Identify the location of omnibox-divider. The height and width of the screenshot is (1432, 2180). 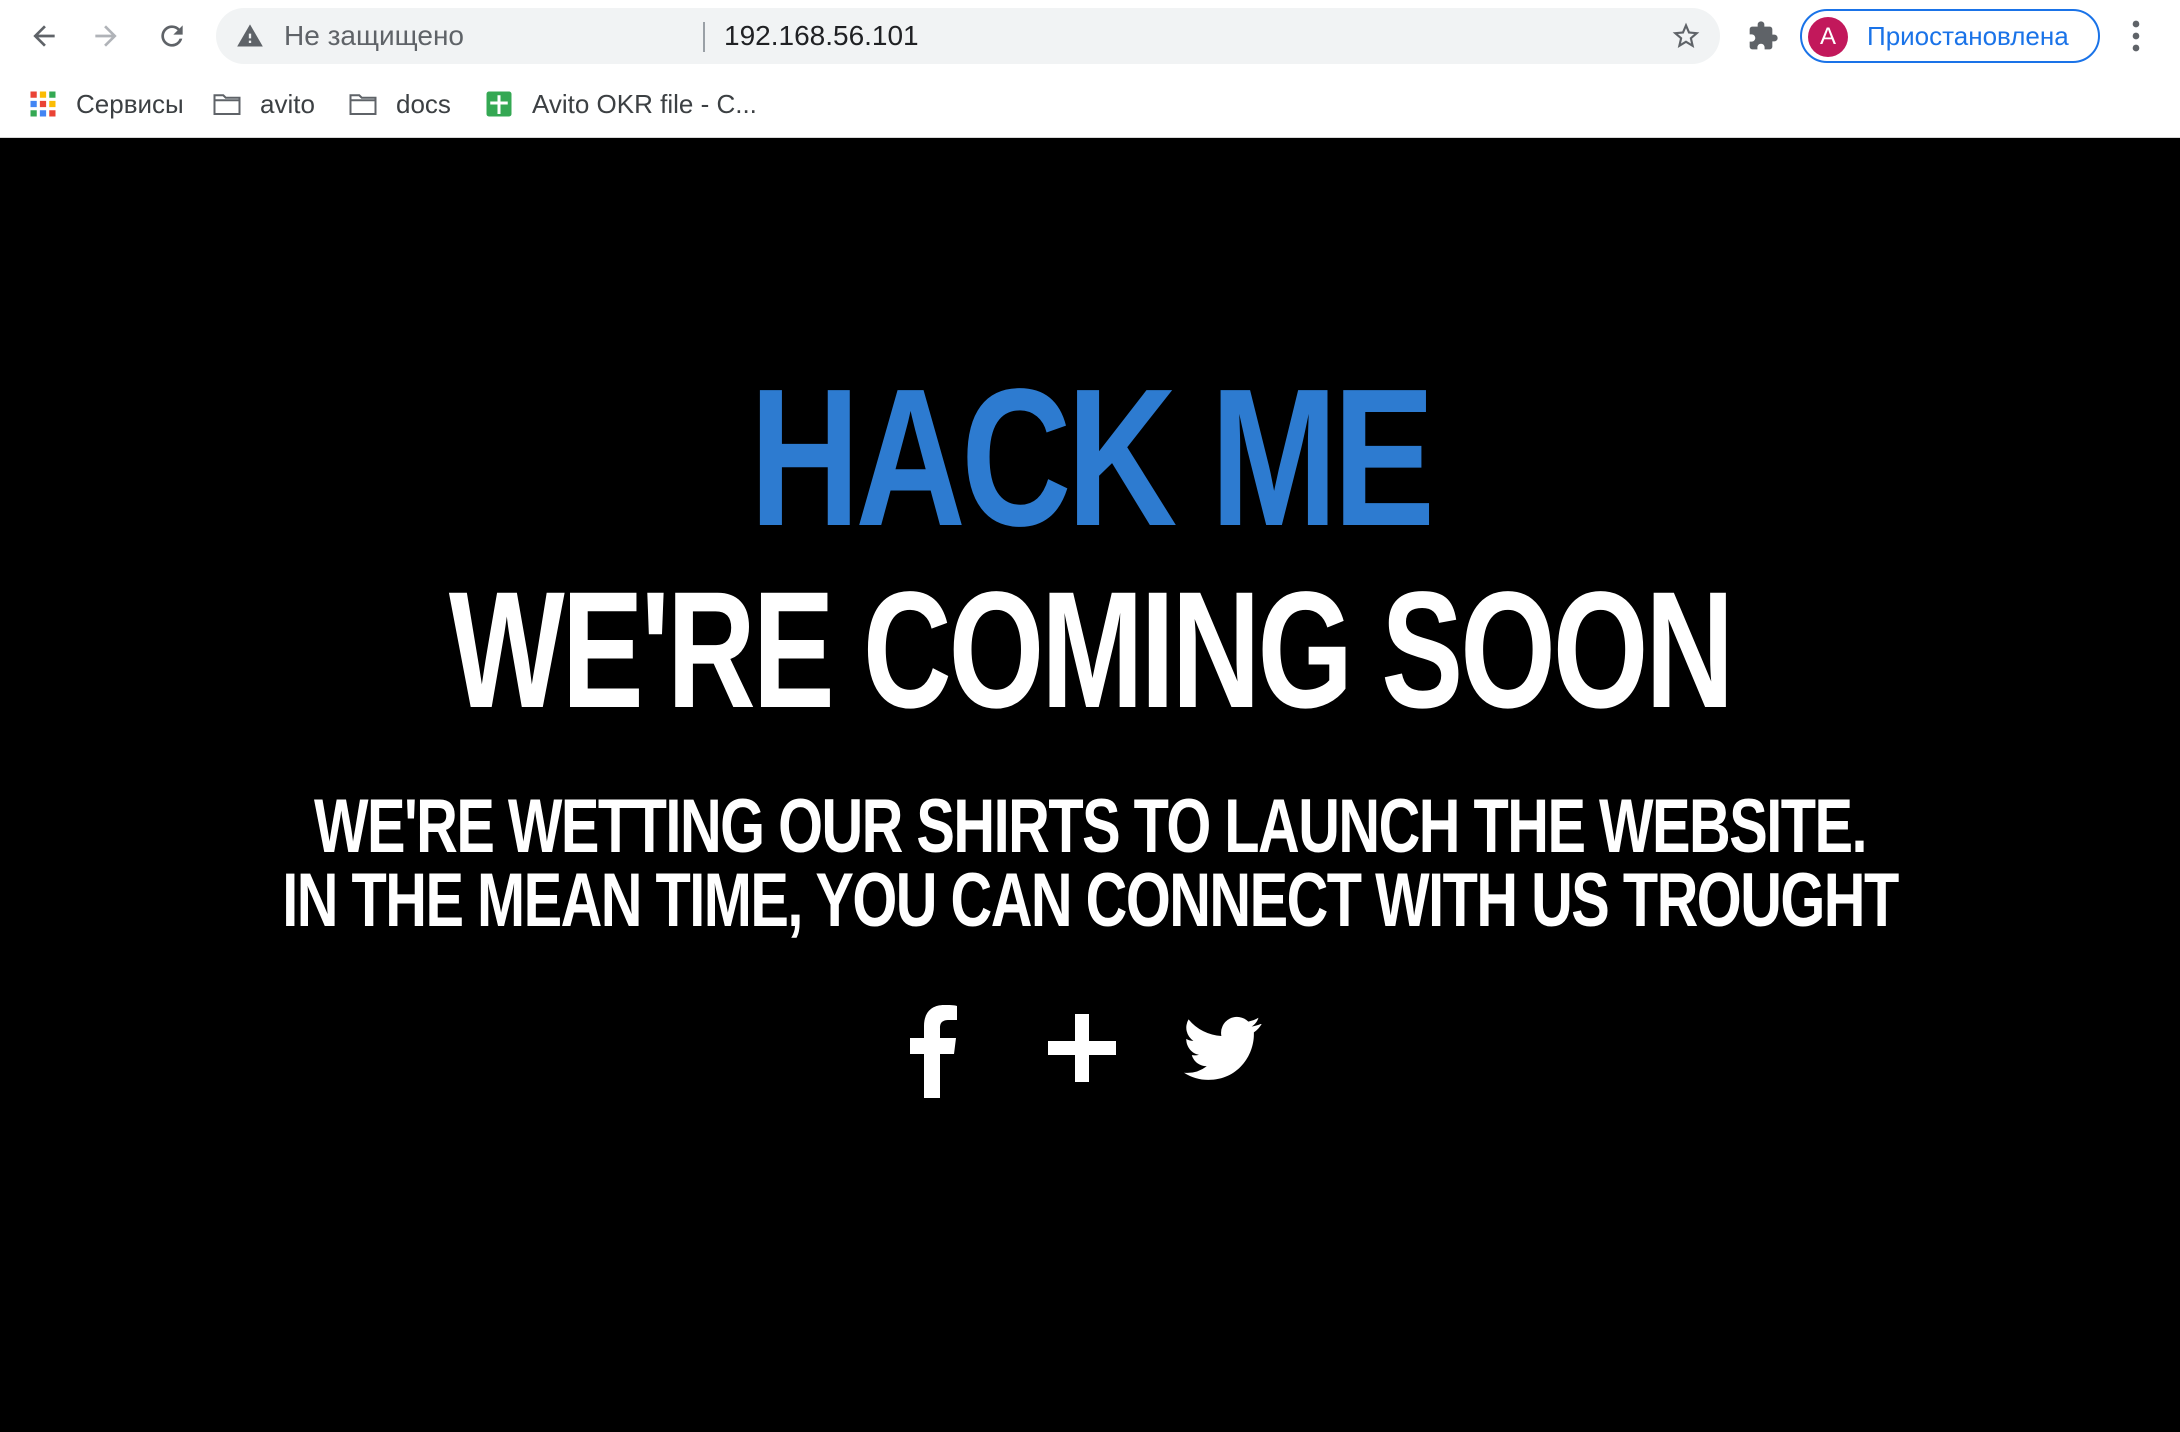
(704, 37).